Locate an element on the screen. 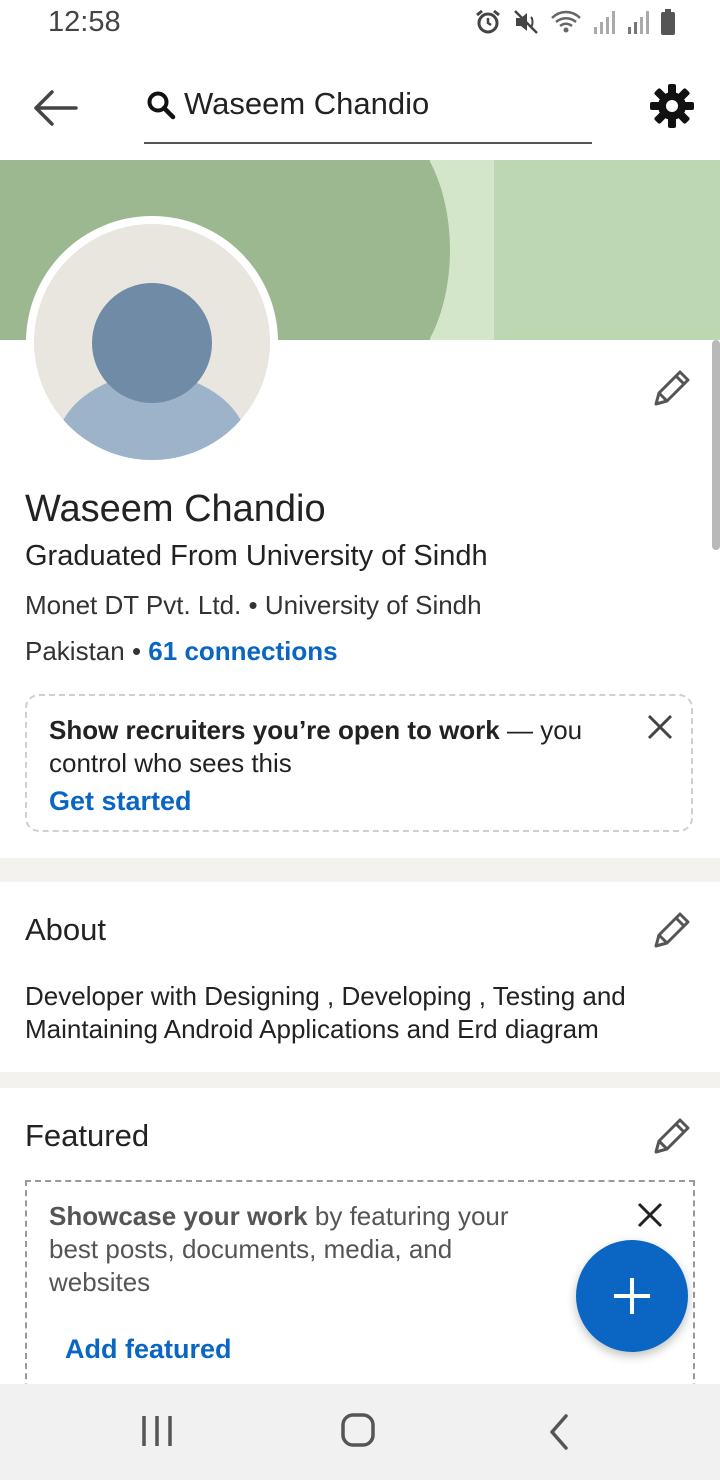 This screenshot has width=720, height=1480. search-field: Waseem Chandio is located at coordinates (368, 112).